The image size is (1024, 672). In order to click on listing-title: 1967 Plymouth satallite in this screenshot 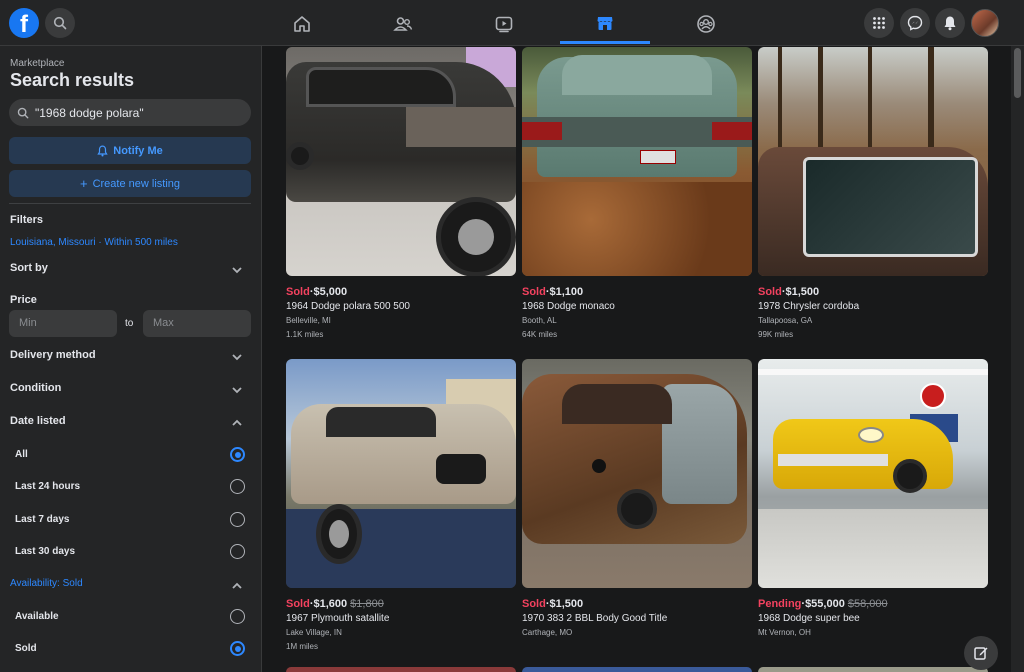, I will do `click(401, 618)`.